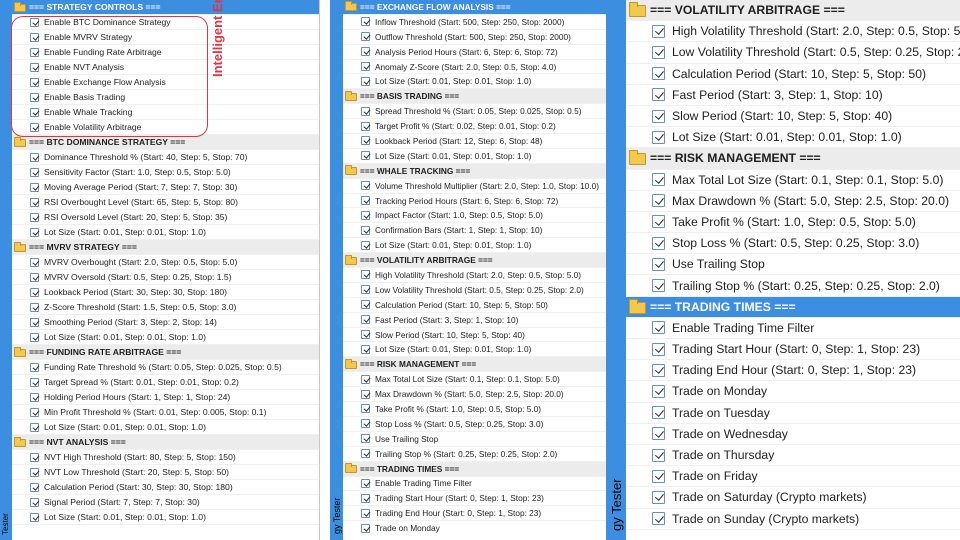 The height and width of the screenshot is (540, 960). Describe the element at coordinates (165, 142) in the screenshot. I see `section-header-btc-dominance-strategy: === BTC DOMINANCE STRATEGY ===` at that location.